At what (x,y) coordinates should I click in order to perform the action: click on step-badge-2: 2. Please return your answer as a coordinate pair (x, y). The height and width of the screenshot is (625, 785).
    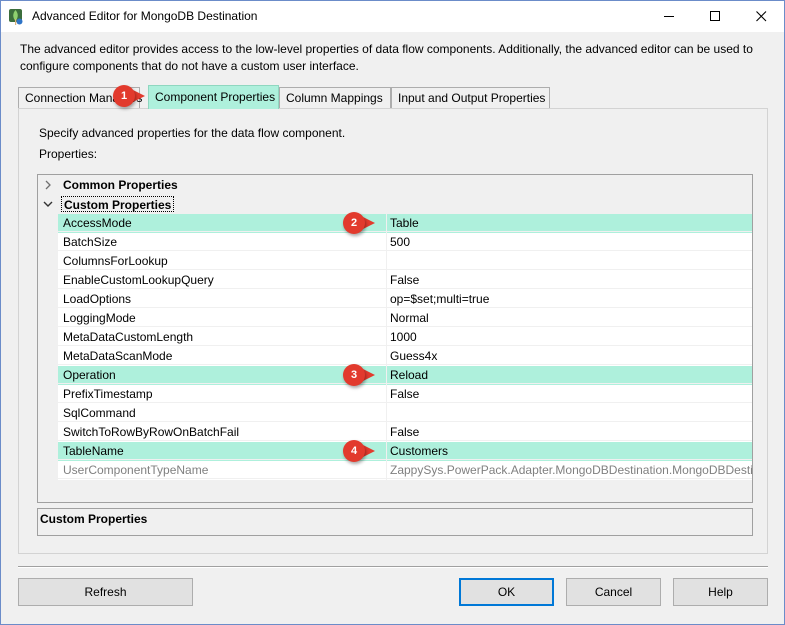
    Looking at the image, I should click on (354, 223).